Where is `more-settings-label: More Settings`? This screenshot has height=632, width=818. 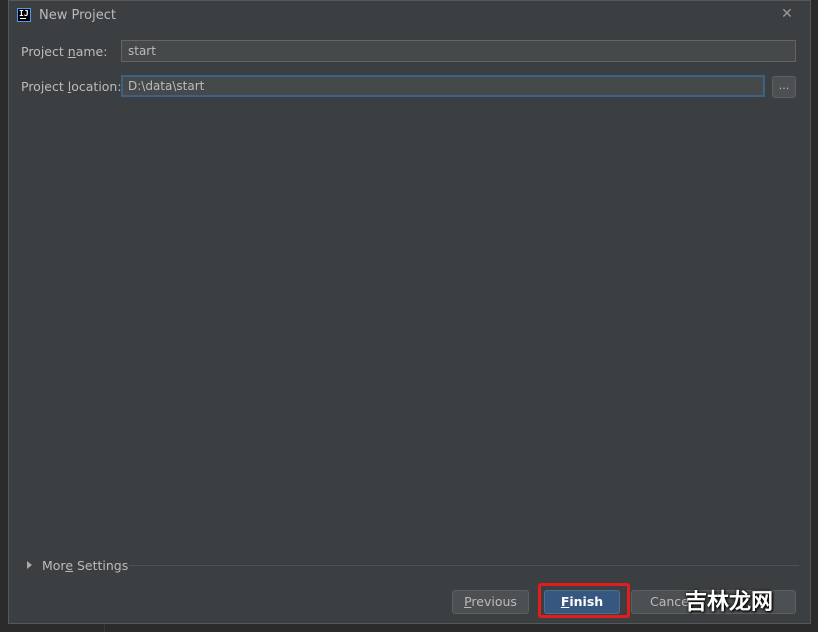 more-settings-label: More Settings is located at coordinates (85, 565).